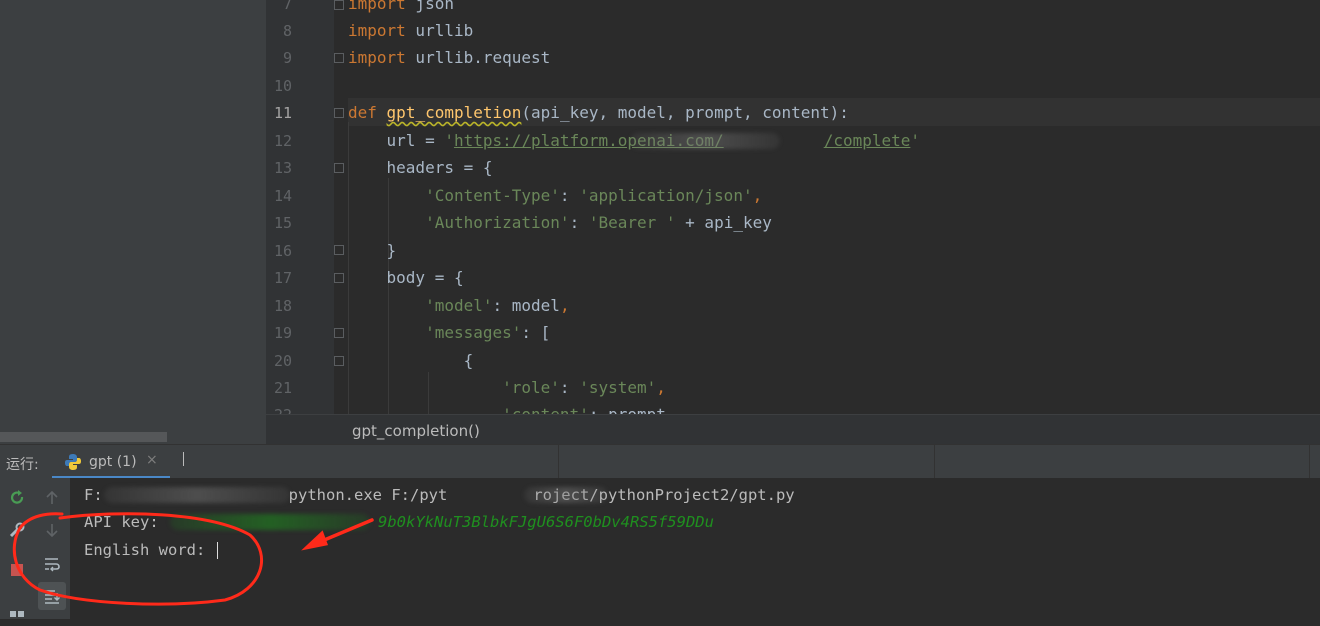 The image size is (1320, 626). Describe the element at coordinates (152, 460) in the screenshot. I see `close-icon: ×` at that location.